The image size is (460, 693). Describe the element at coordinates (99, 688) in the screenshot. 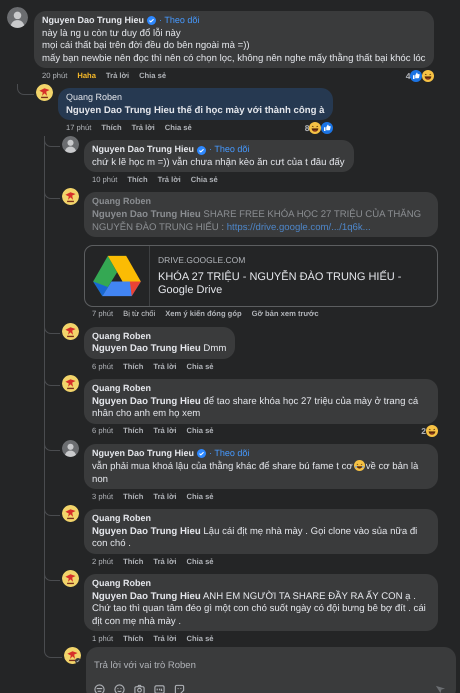

I see `avatar-sticker-icon` at that location.